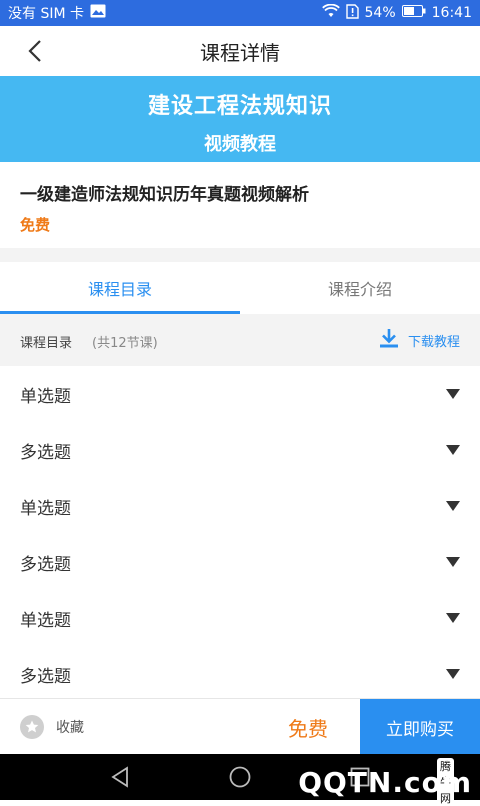  What do you see at coordinates (70, 728) in the screenshot?
I see `favorite-label: 收藏` at bounding box center [70, 728].